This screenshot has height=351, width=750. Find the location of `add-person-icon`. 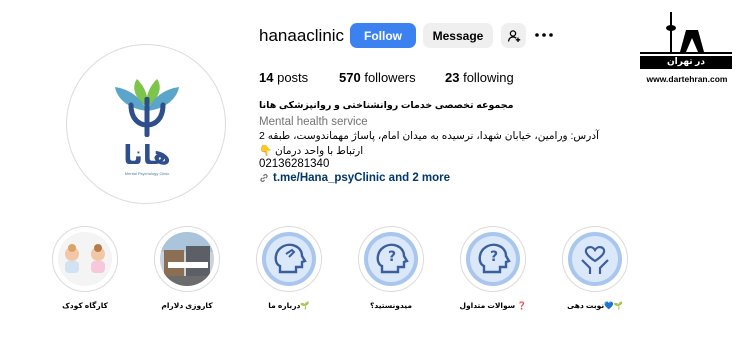

add-person-icon is located at coordinates (513, 35).